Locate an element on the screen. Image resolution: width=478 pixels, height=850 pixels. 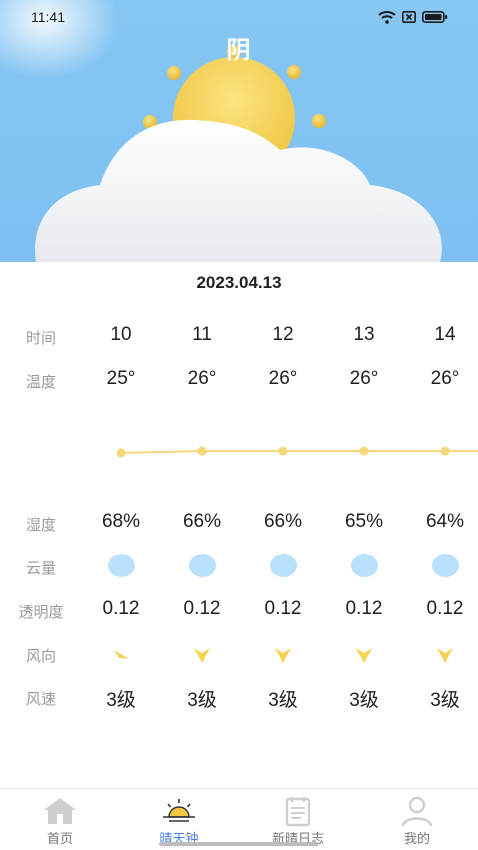
wind-arrow-southwest-icon is located at coordinates (121, 654).